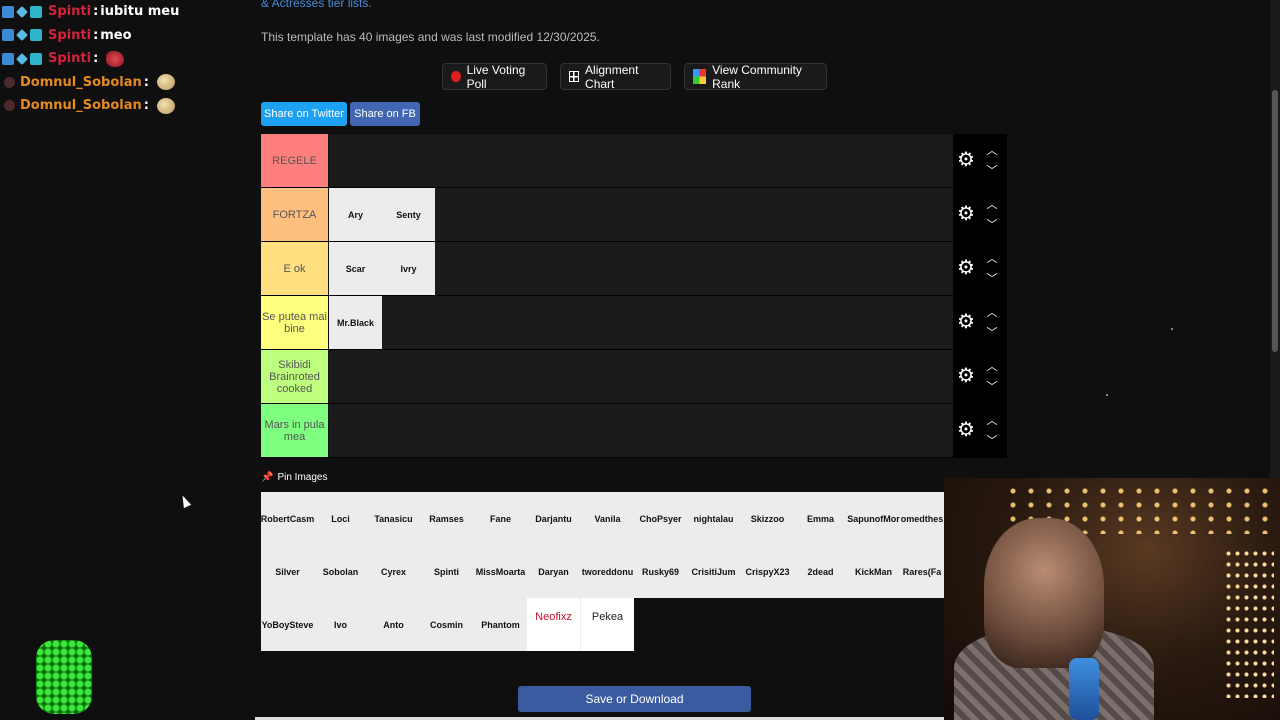 The width and height of the screenshot is (1280, 720). Describe the element at coordinates (408, 214) in the screenshot. I see `tier-item: Senty` at that location.